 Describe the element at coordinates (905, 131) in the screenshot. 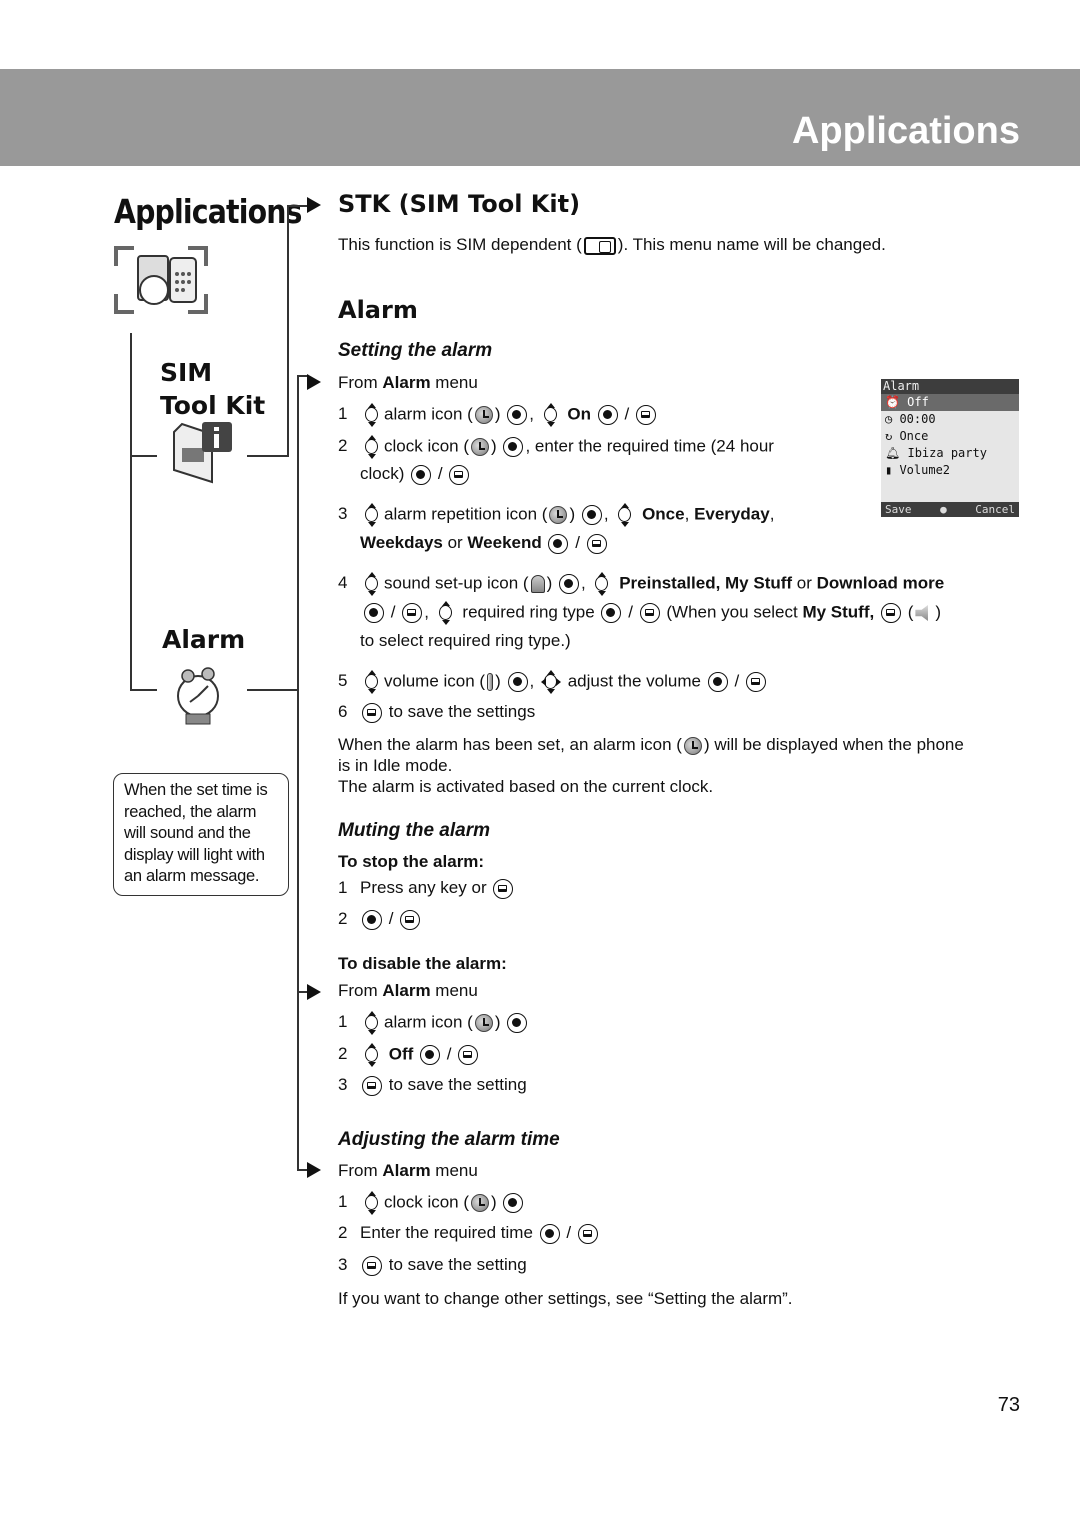

I see `header-title: Applications` at that location.